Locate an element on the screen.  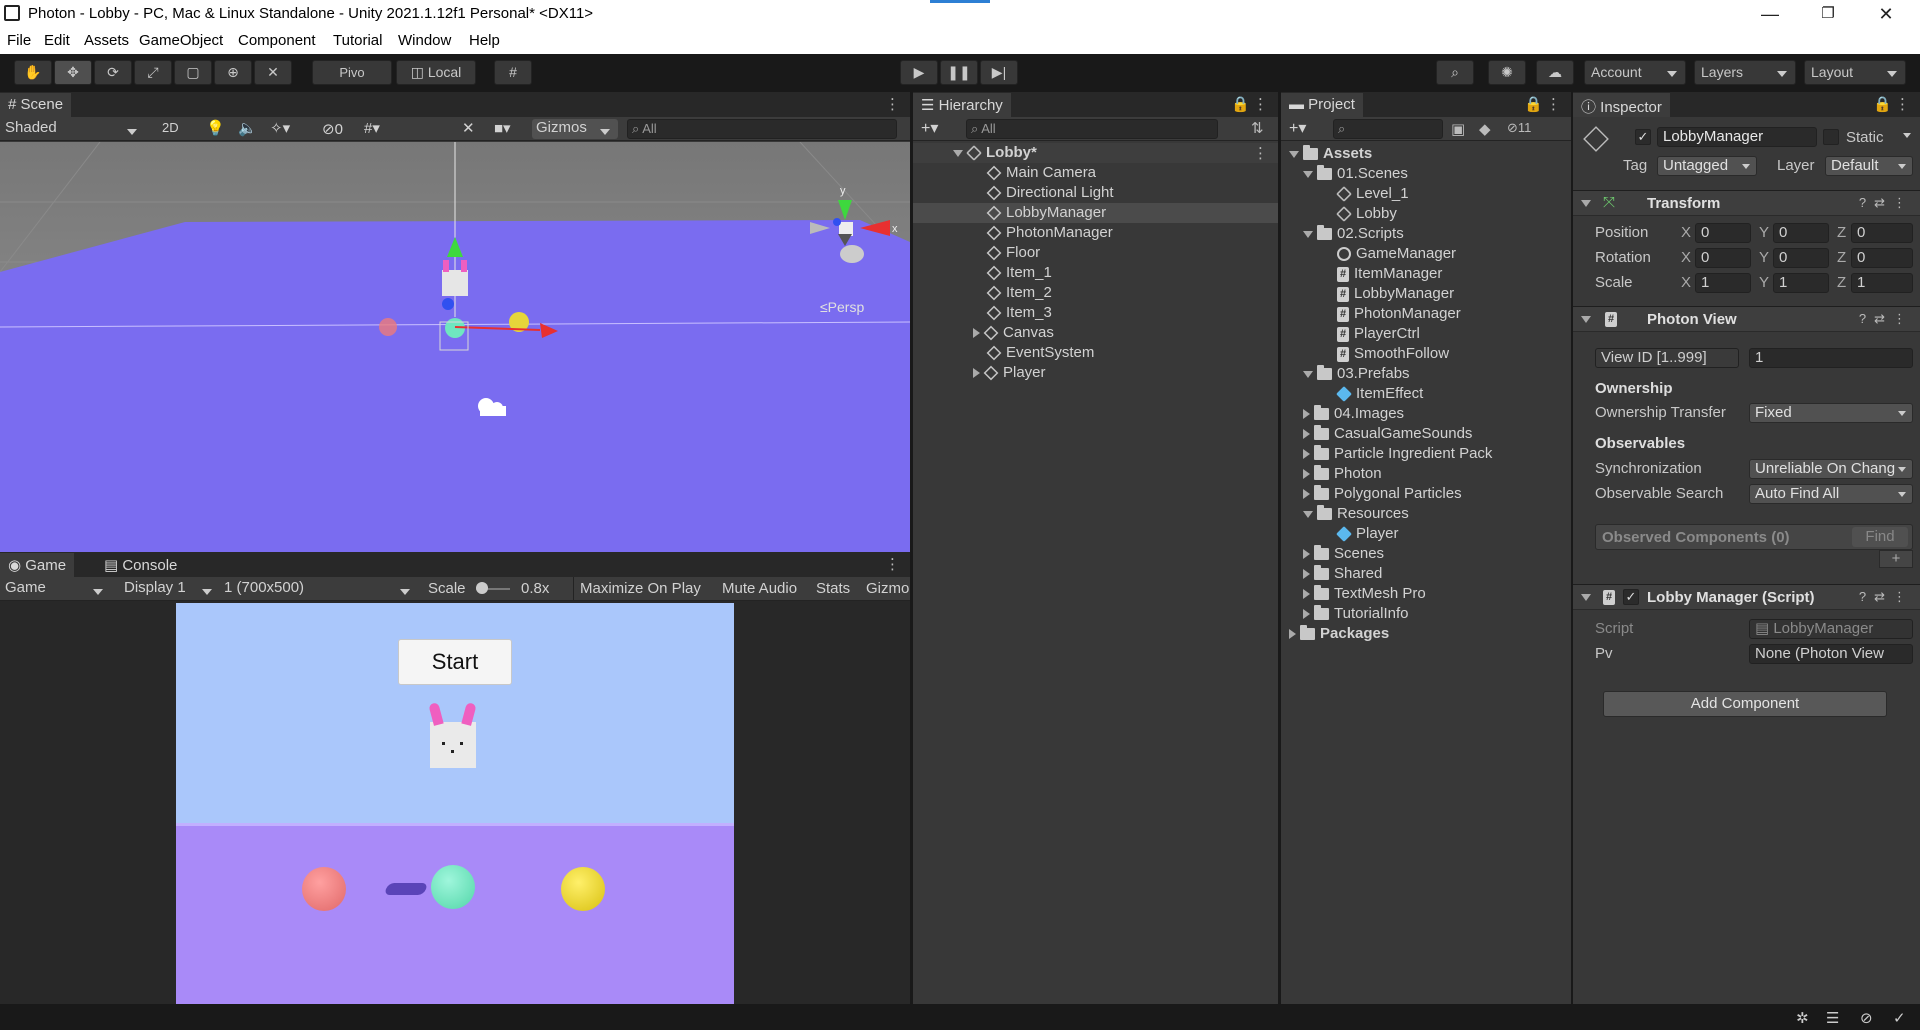
active-checkbox: ✓ is located at coordinates (1643, 137).